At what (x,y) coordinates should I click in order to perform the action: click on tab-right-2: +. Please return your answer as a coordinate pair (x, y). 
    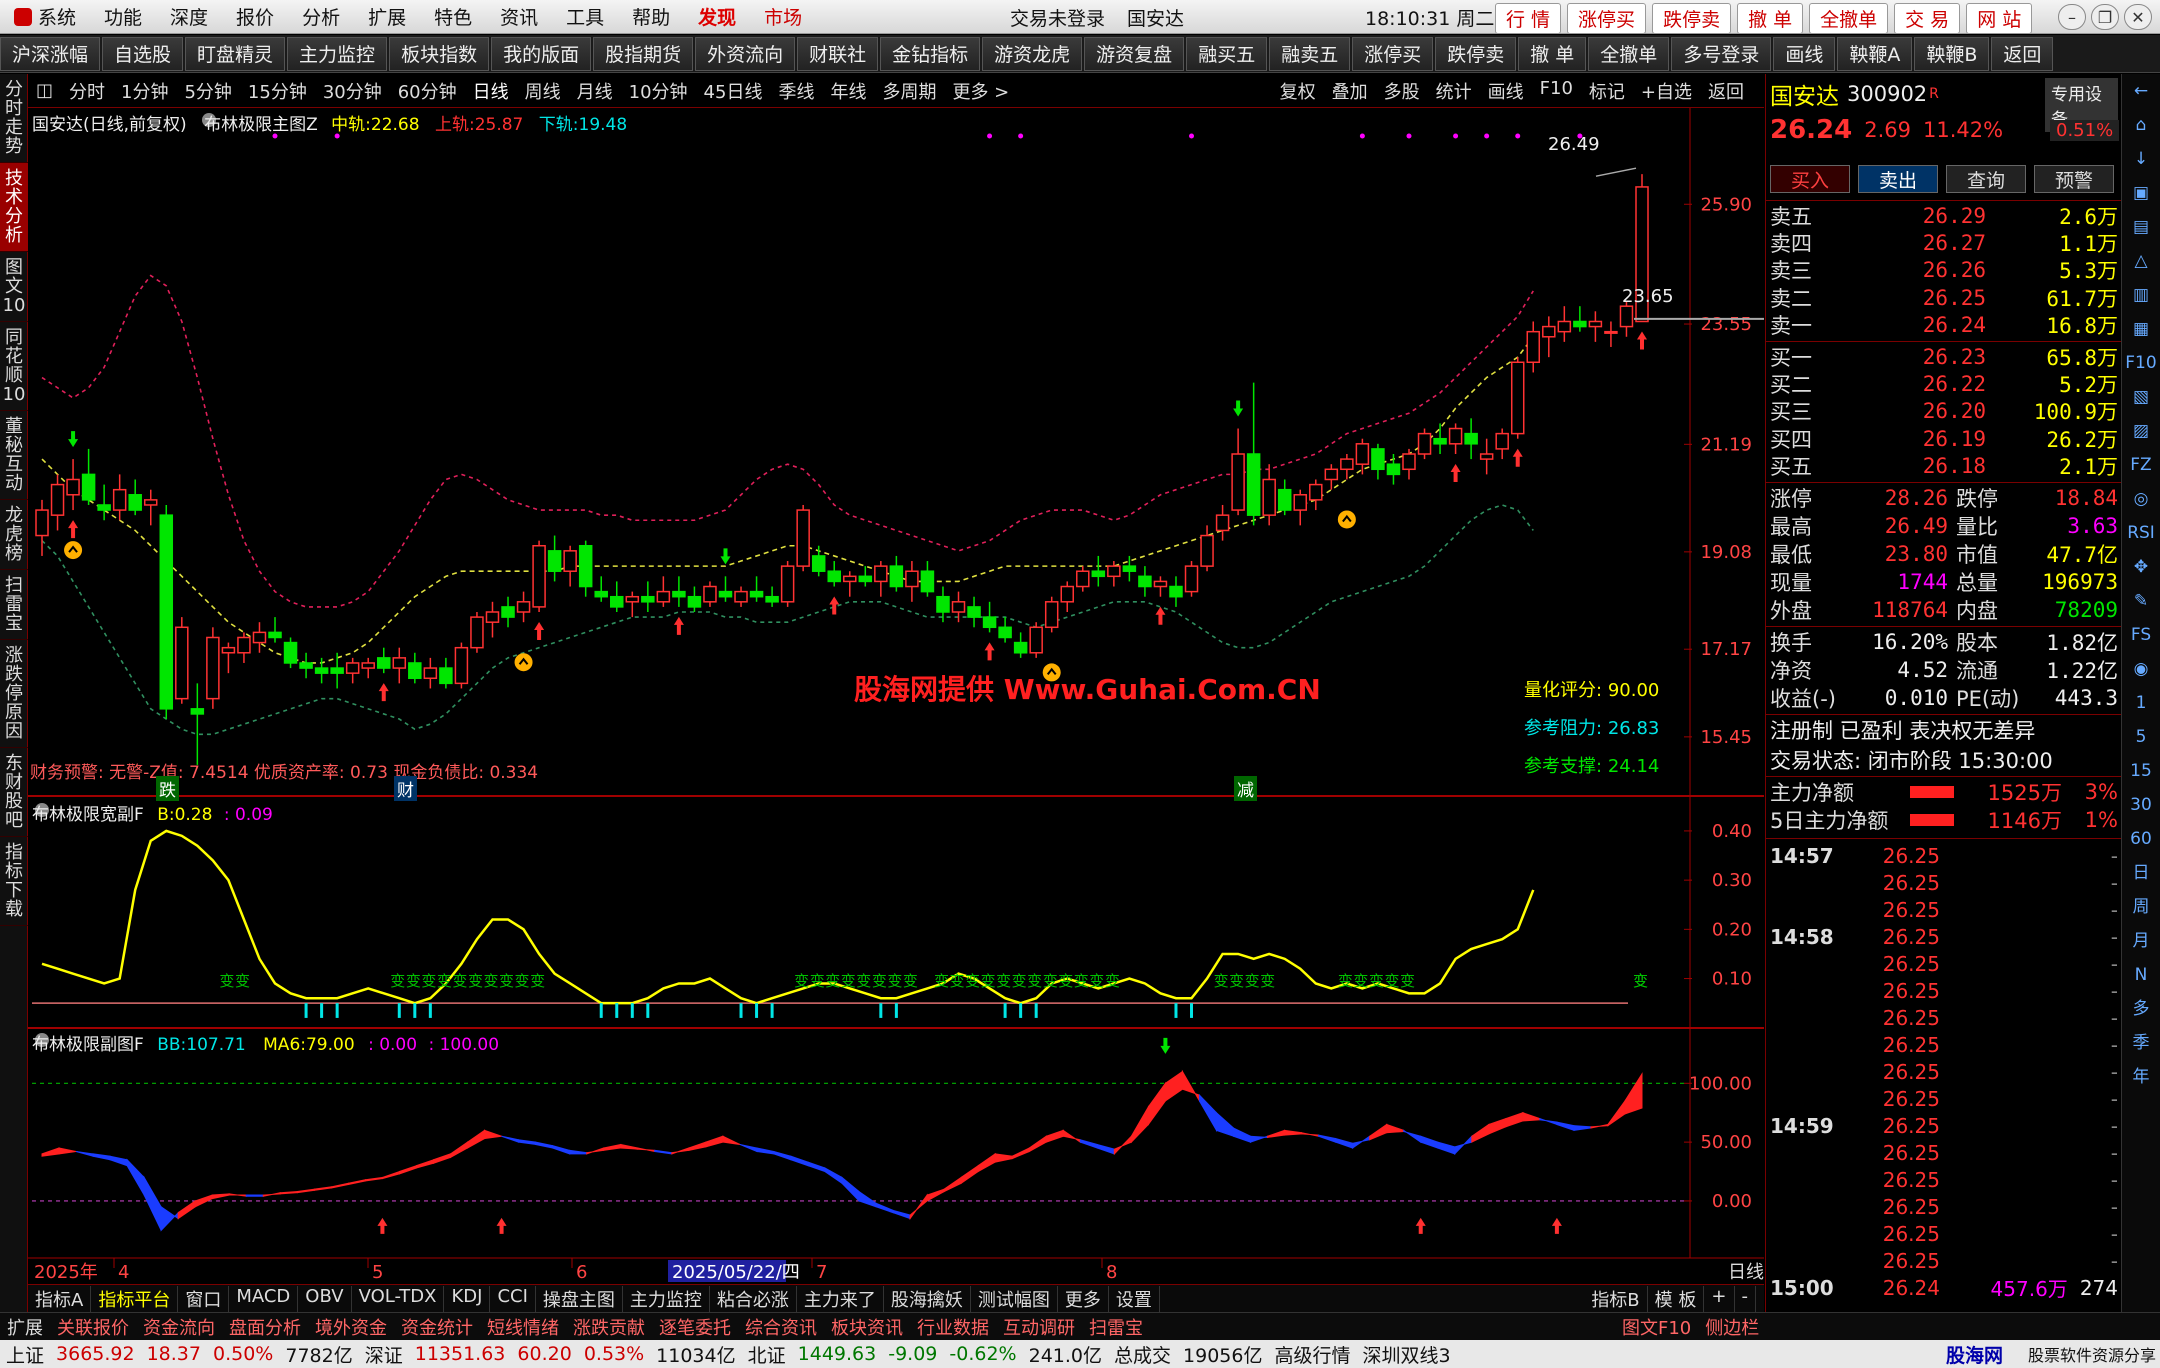
    Looking at the image, I should click on (1719, 1298).